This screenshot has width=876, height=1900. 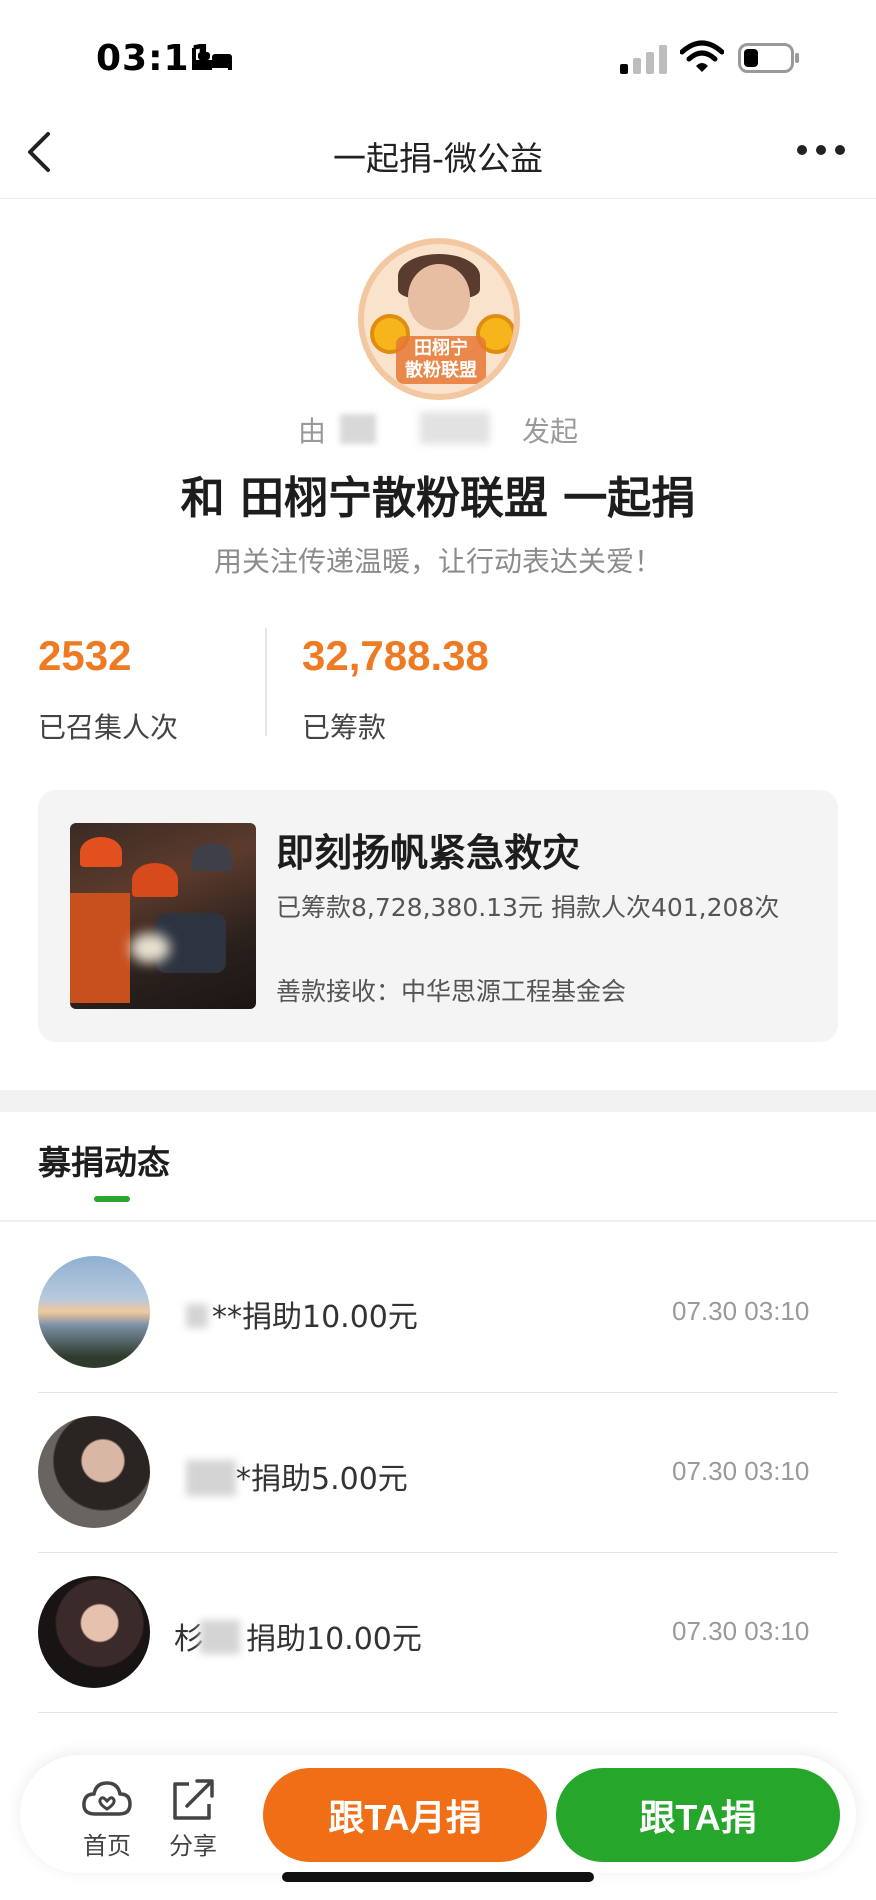 I want to click on stats-divider, so click(x=266, y=682).